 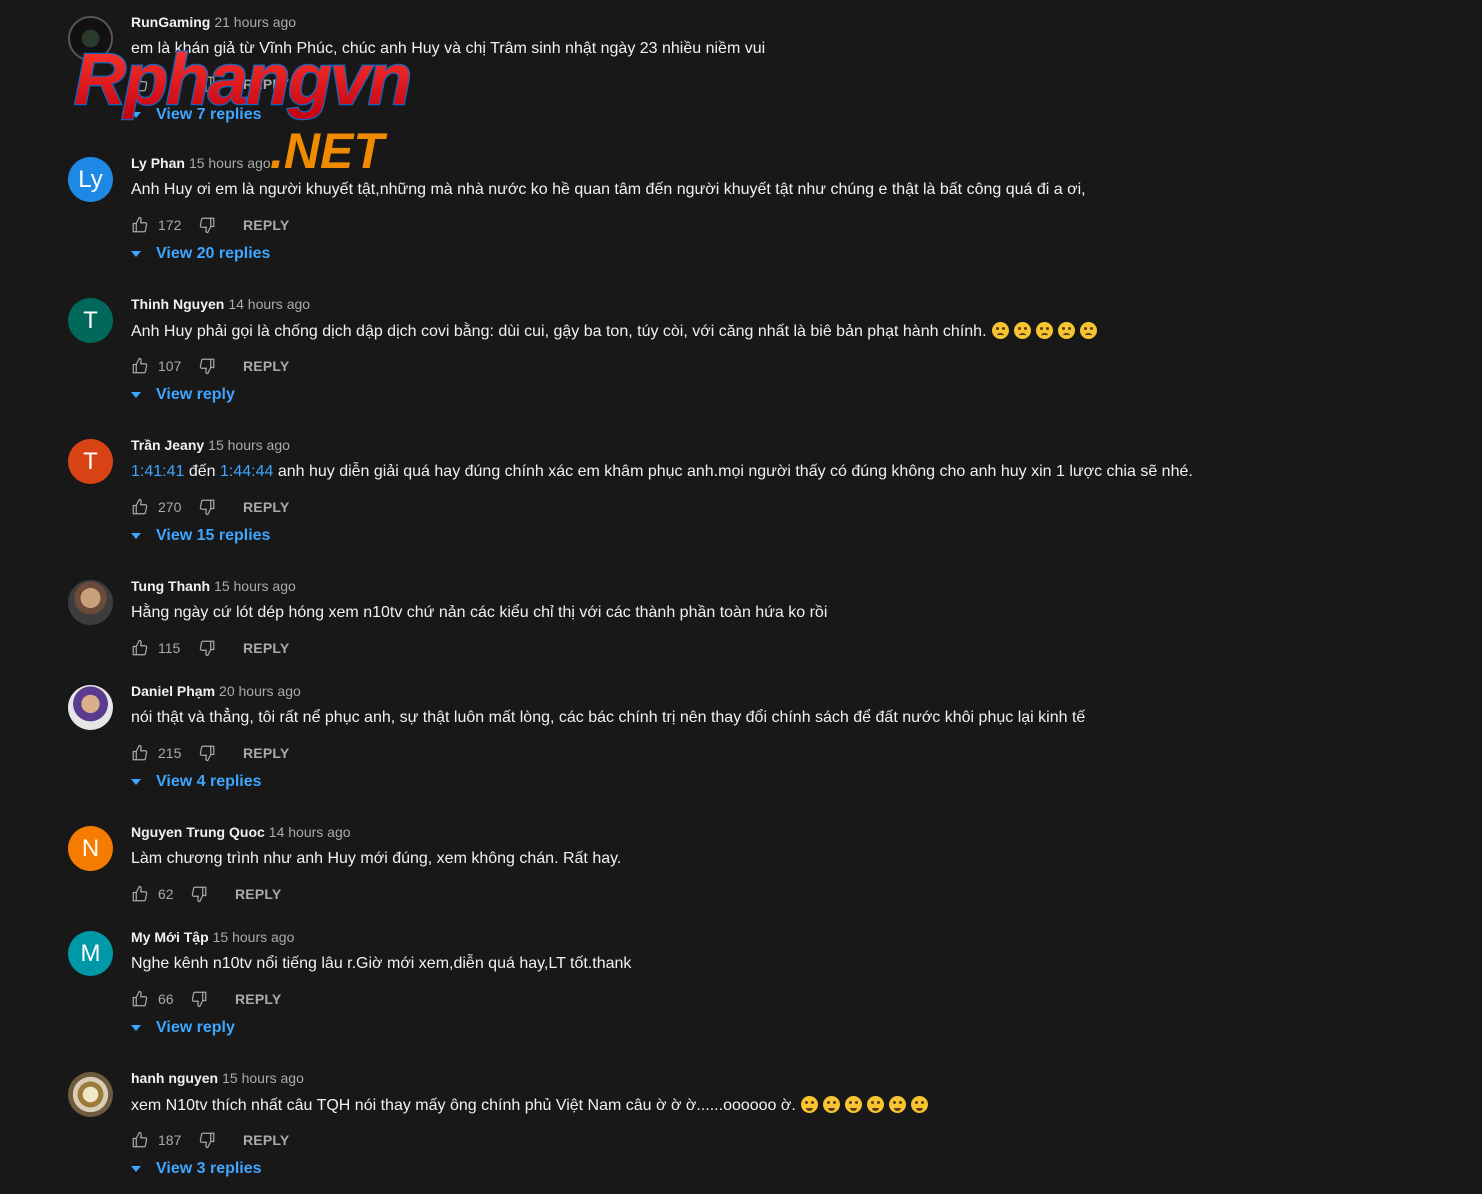 I want to click on avatar-initial: Ly, so click(x=90, y=179).